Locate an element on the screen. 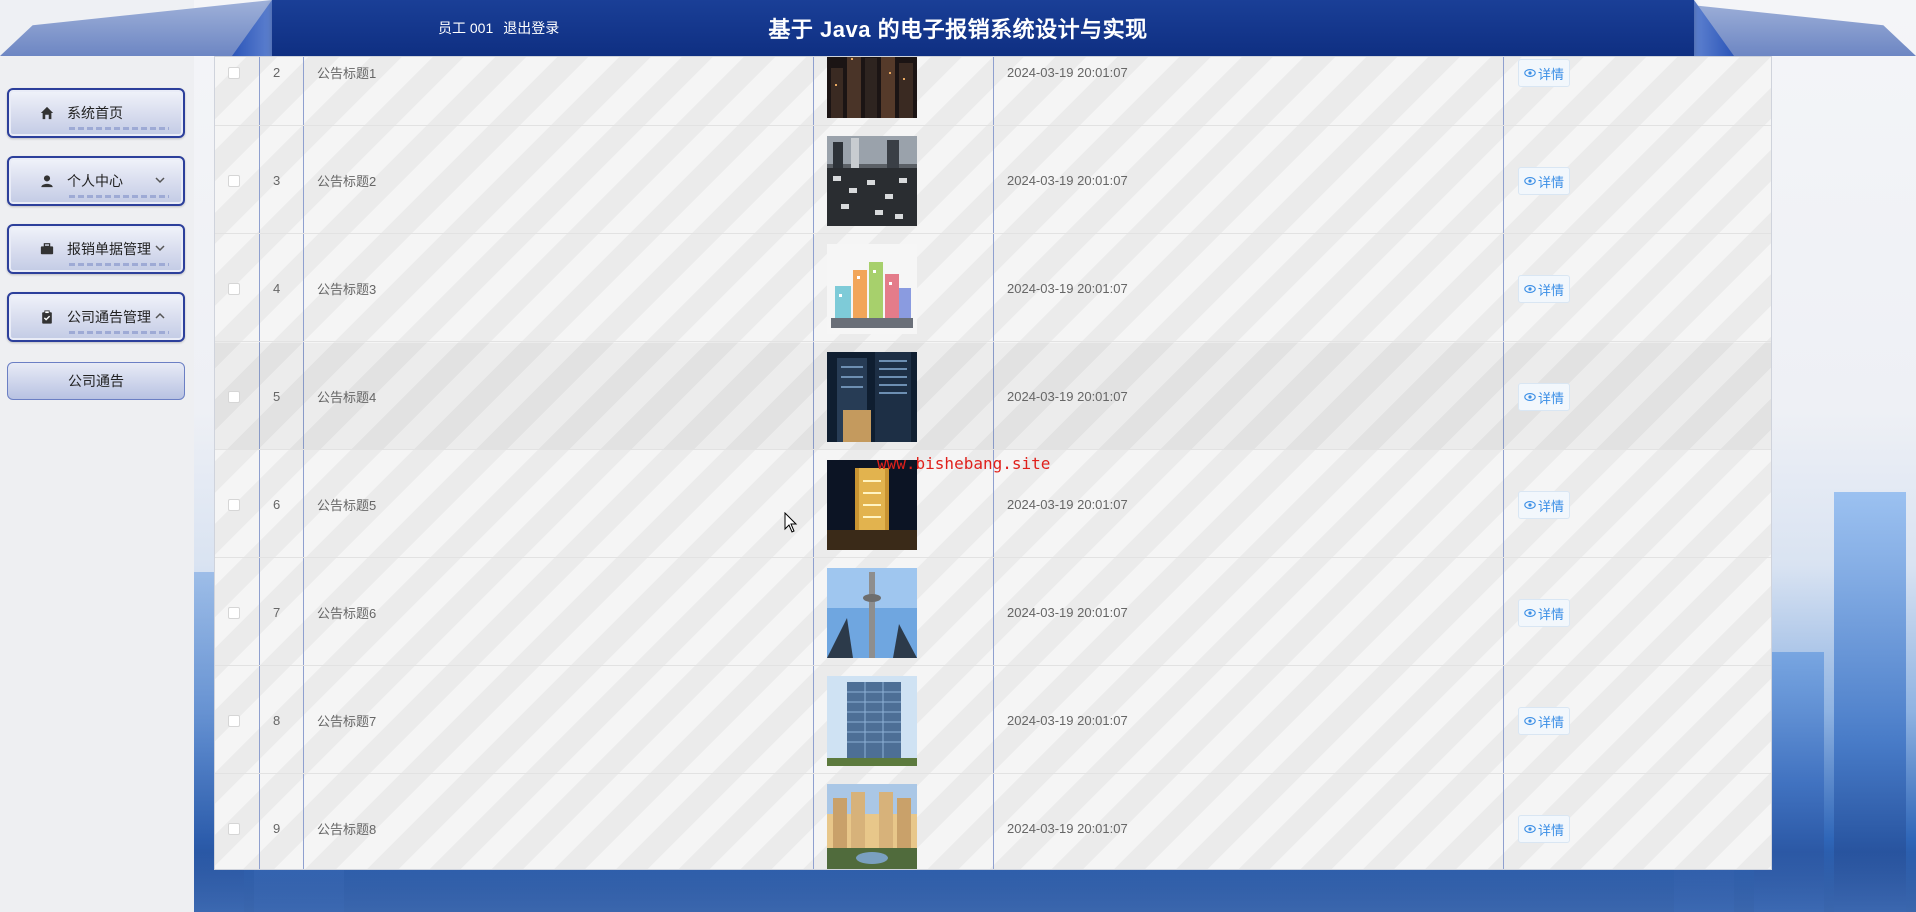 The width and height of the screenshot is (1916, 912). clipboard-icon is located at coordinates (47, 317).